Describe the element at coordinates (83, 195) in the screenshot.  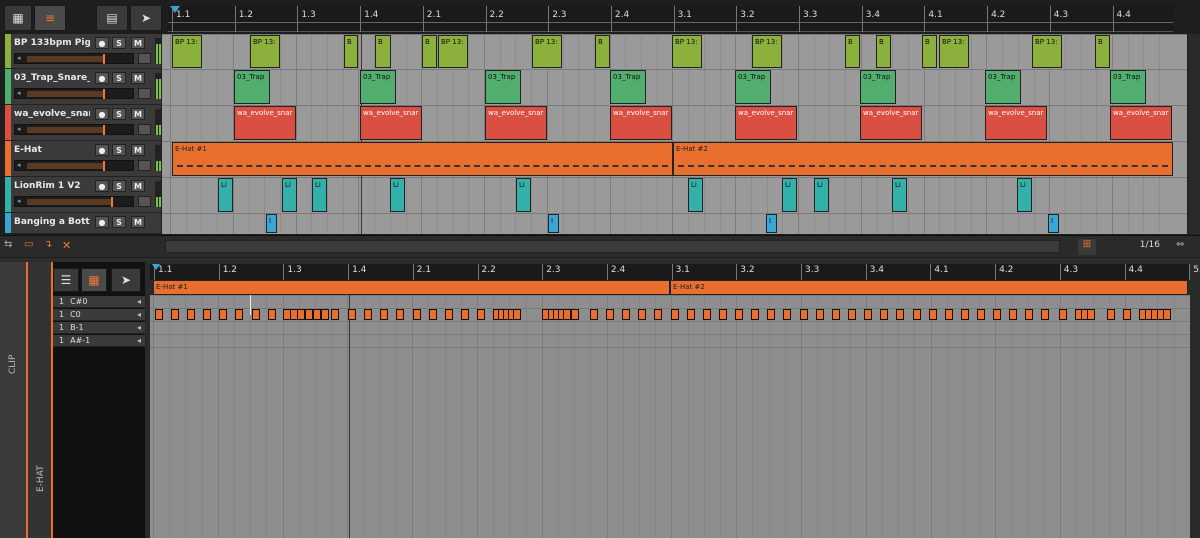
I see `track-header: LionRim 1 V2 ● S M ◂` at that location.